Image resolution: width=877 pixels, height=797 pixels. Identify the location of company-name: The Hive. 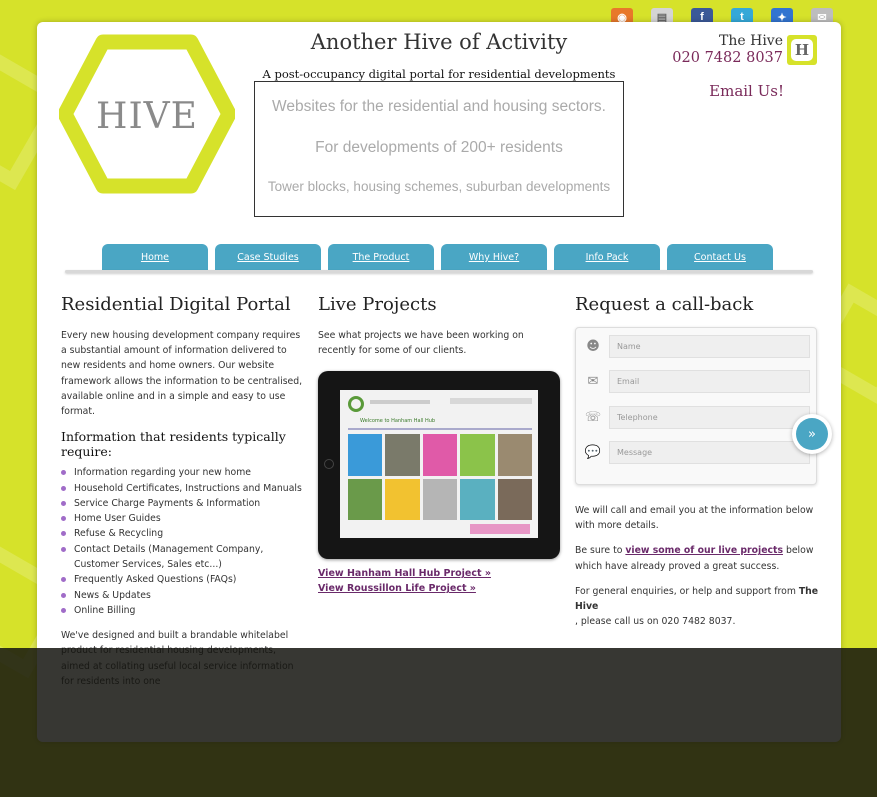
(751, 41).